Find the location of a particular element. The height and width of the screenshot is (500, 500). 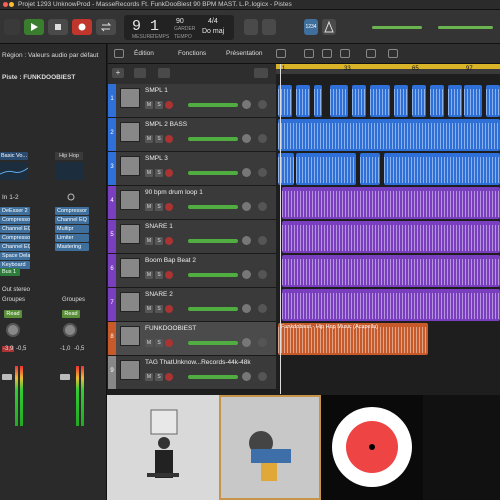

track-header: 3 SMPL 3 MS is located at coordinates (192, 169).